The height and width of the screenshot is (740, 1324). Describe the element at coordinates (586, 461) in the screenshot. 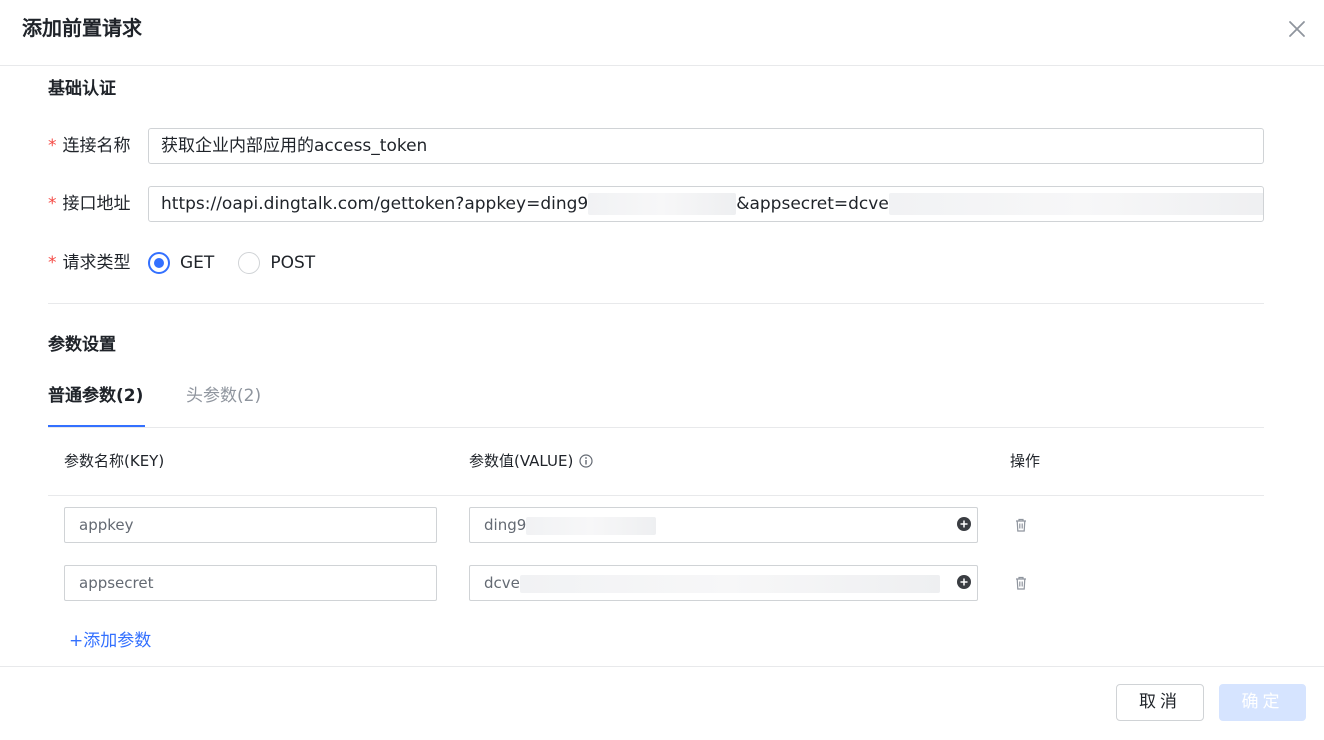

I see `info-icon` at that location.